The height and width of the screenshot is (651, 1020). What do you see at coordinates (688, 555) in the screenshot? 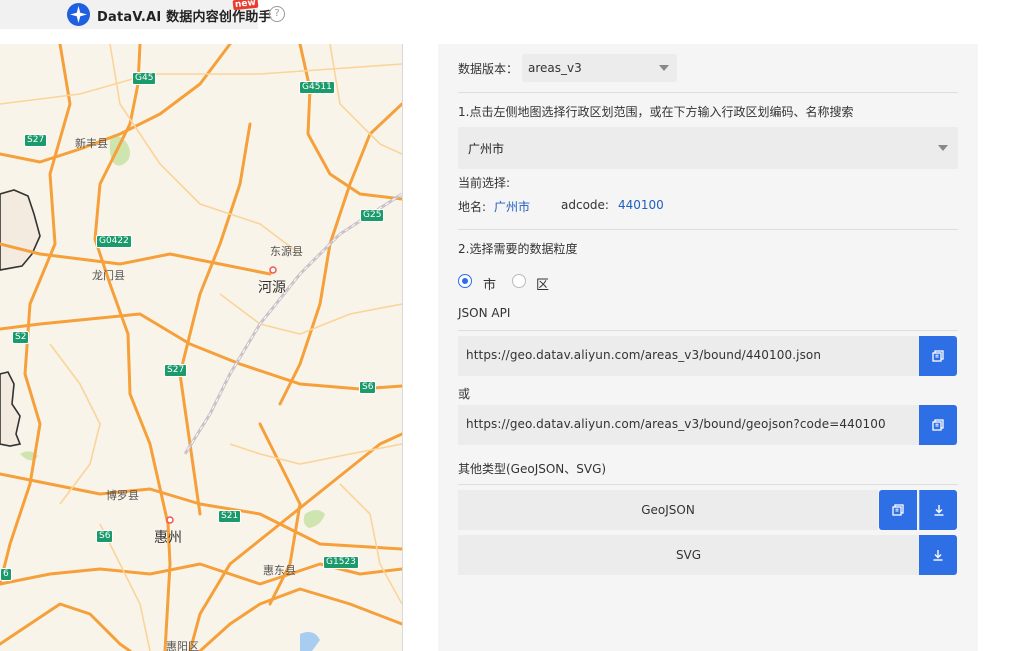
I see `svg-option: SVG` at bounding box center [688, 555].